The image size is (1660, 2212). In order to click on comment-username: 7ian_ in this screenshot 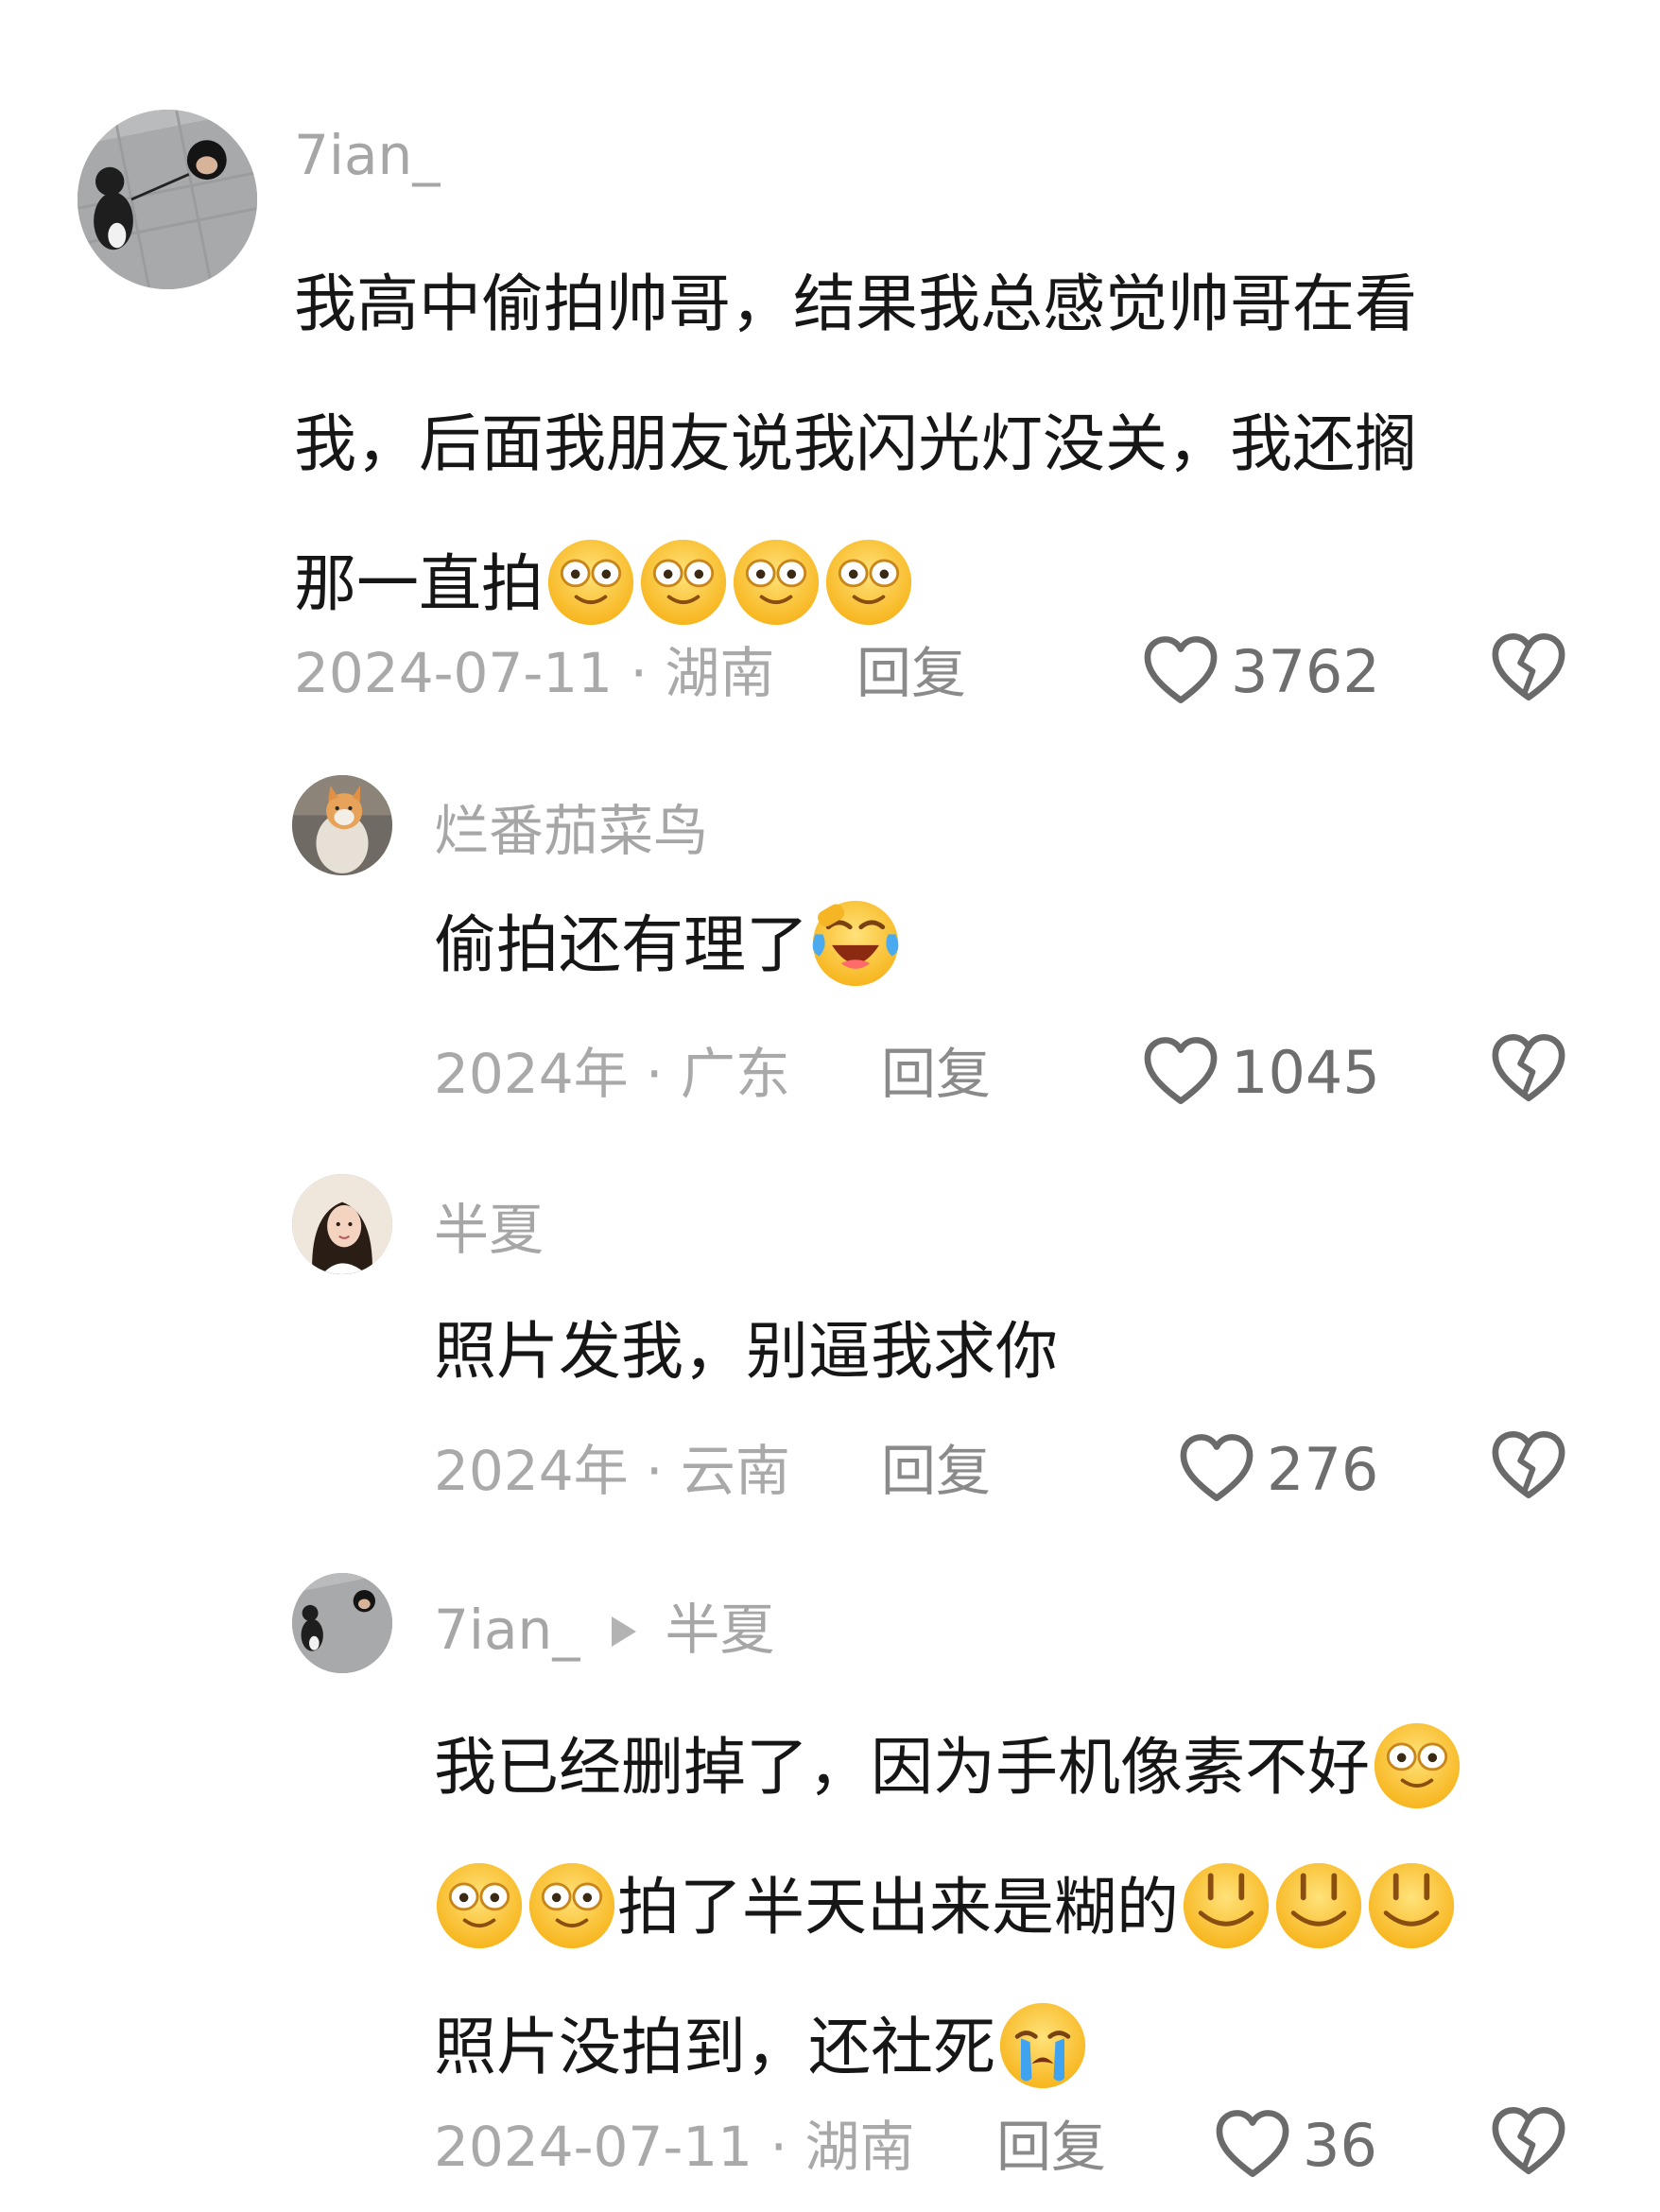, I will do `click(367, 155)`.